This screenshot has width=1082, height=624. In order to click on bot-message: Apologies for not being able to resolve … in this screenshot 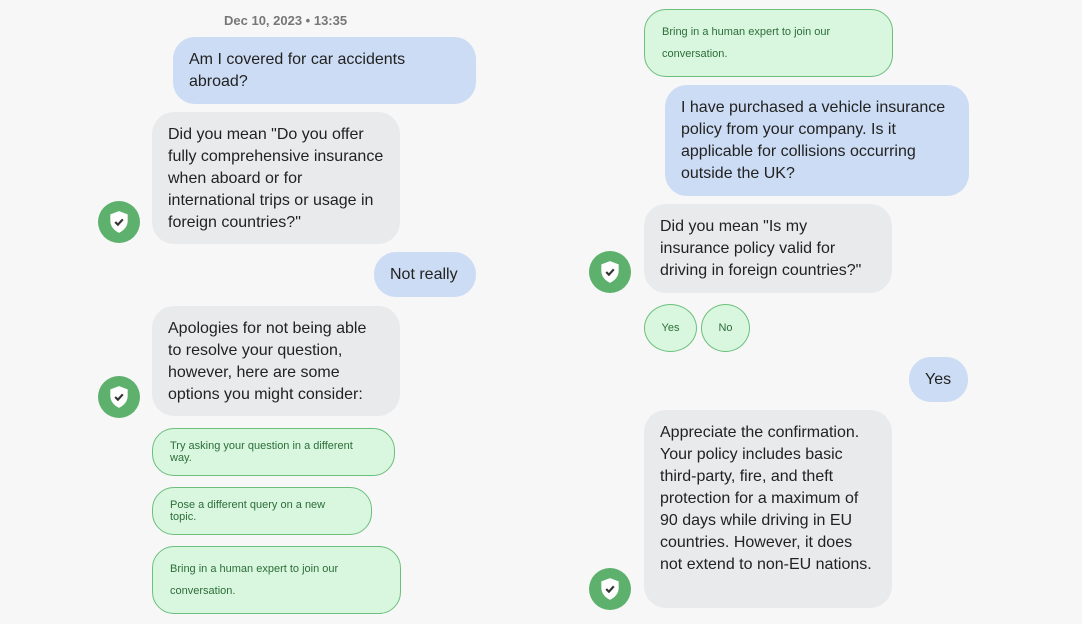, I will do `click(276, 361)`.